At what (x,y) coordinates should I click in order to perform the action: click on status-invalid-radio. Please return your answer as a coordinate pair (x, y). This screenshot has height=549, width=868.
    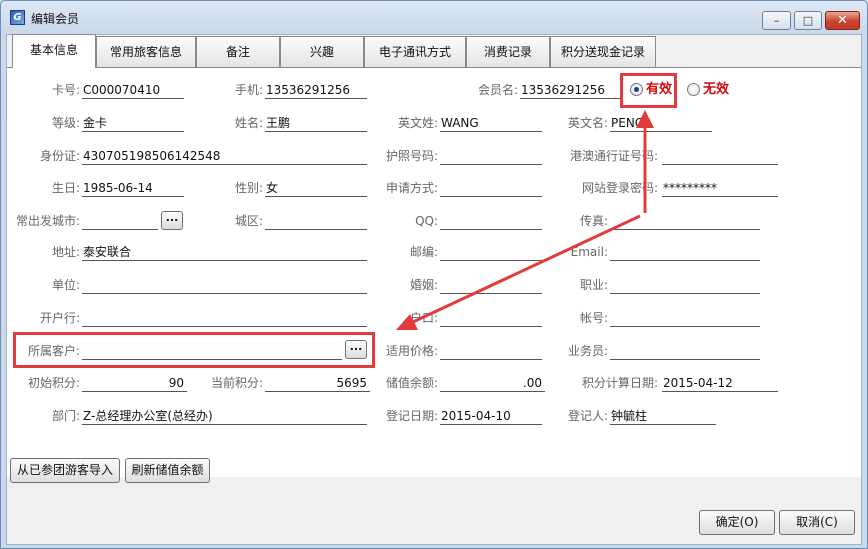
    Looking at the image, I should click on (693, 89).